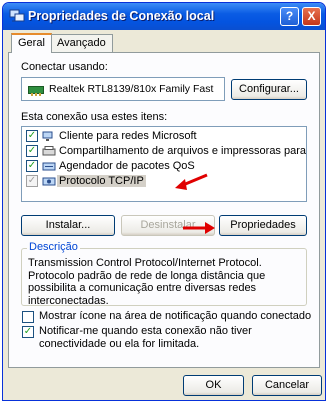  Describe the element at coordinates (128, 136) in the screenshot. I see `item-label: Cliente para redes Microsoft` at that location.